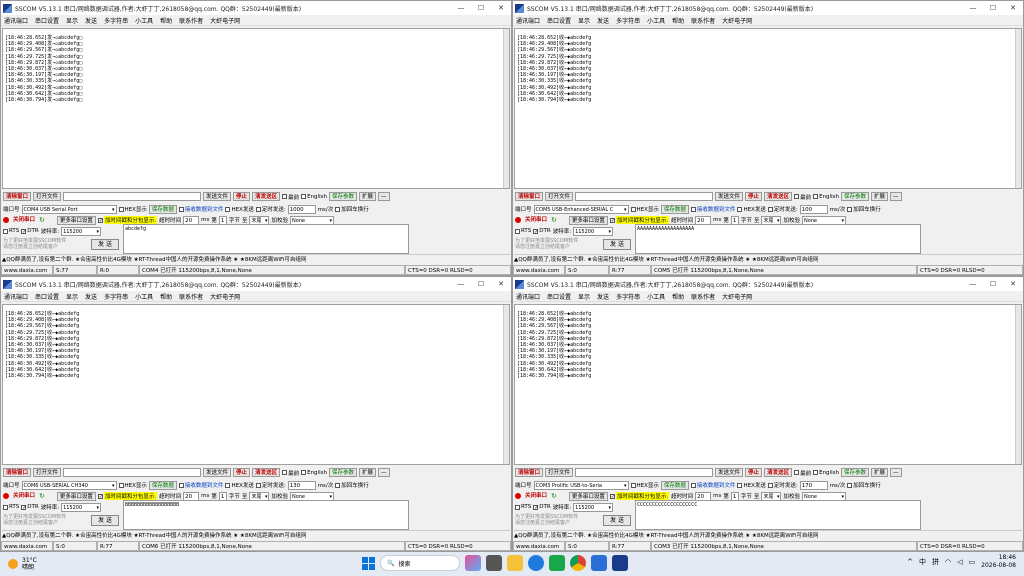 Image resolution: width=1024 pixels, height=576 pixels. I want to click on menu-item: 联系作者, so click(191, 296).